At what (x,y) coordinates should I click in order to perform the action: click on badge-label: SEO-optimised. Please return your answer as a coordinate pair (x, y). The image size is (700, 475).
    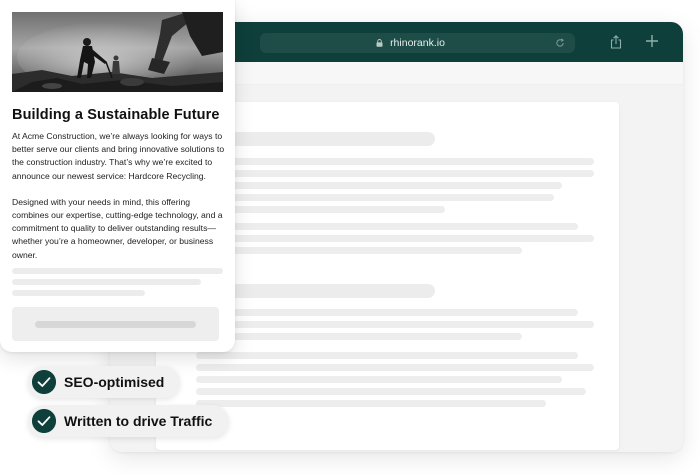
    Looking at the image, I should click on (114, 382).